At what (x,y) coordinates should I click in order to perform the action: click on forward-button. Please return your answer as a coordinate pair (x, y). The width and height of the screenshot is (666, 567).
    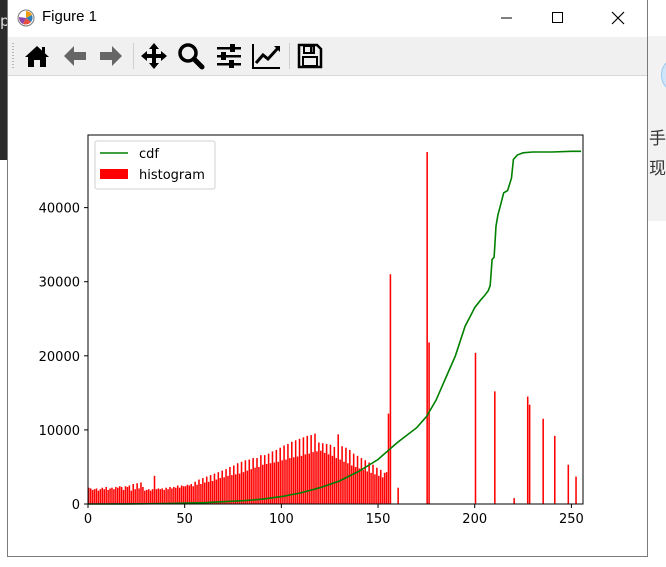
    Looking at the image, I should click on (111, 56).